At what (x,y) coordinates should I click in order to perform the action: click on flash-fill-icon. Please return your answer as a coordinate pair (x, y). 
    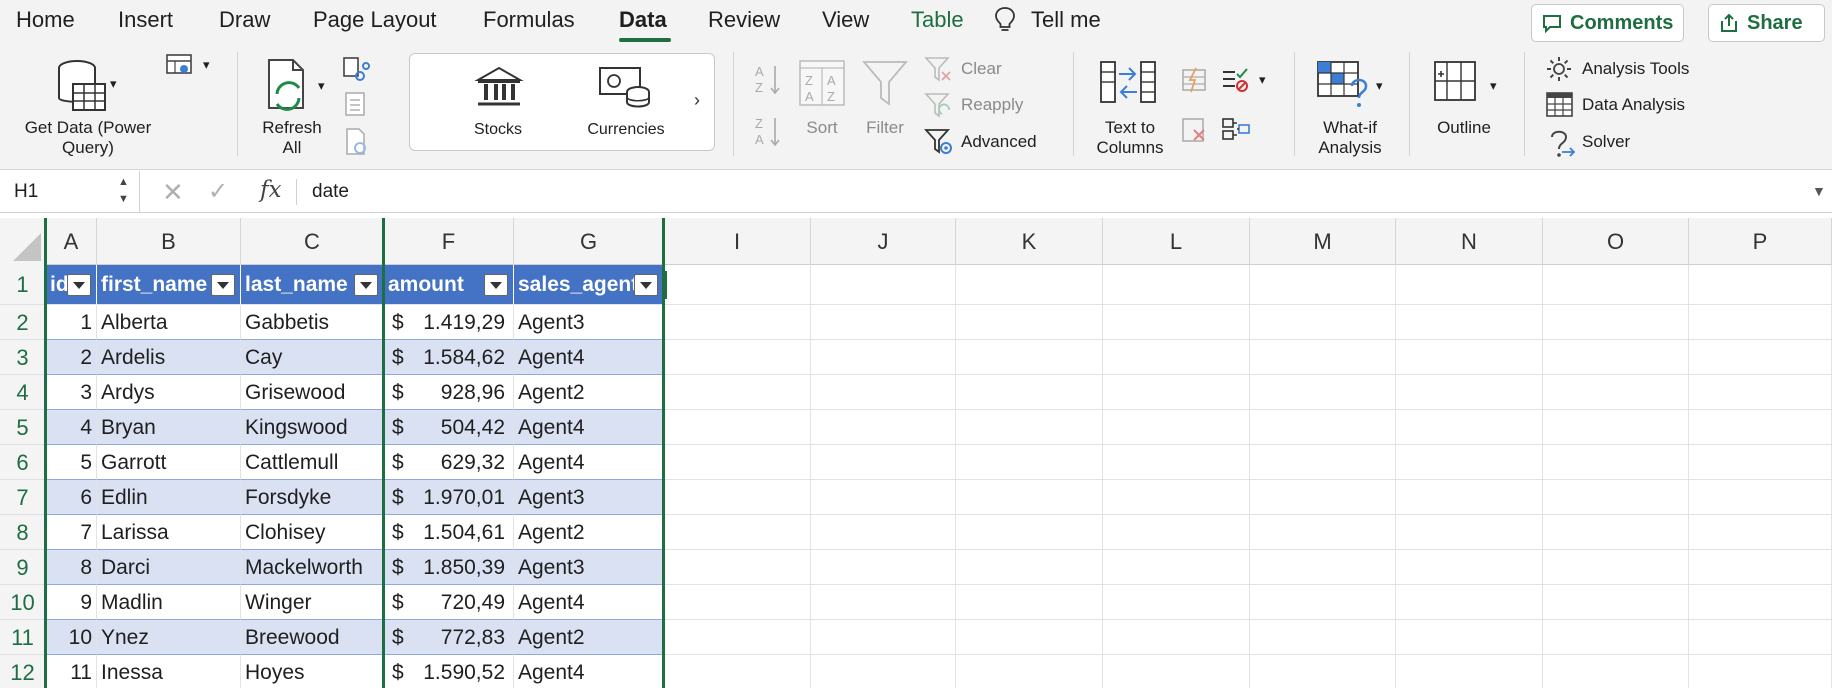
    Looking at the image, I should click on (1194, 80).